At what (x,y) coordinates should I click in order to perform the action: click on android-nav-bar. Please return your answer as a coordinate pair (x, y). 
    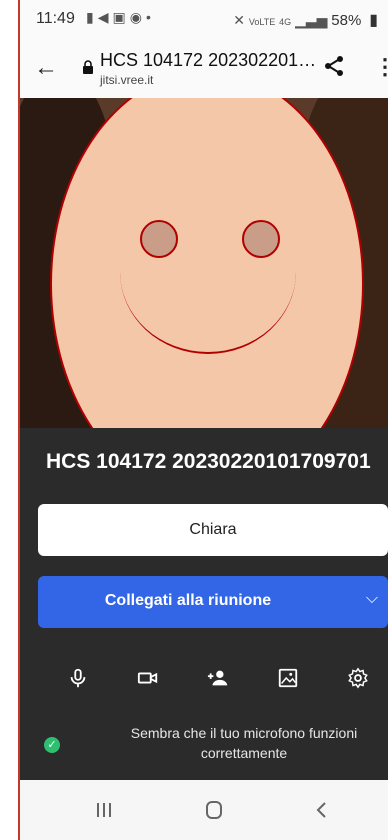
    Looking at the image, I should click on (204, 810).